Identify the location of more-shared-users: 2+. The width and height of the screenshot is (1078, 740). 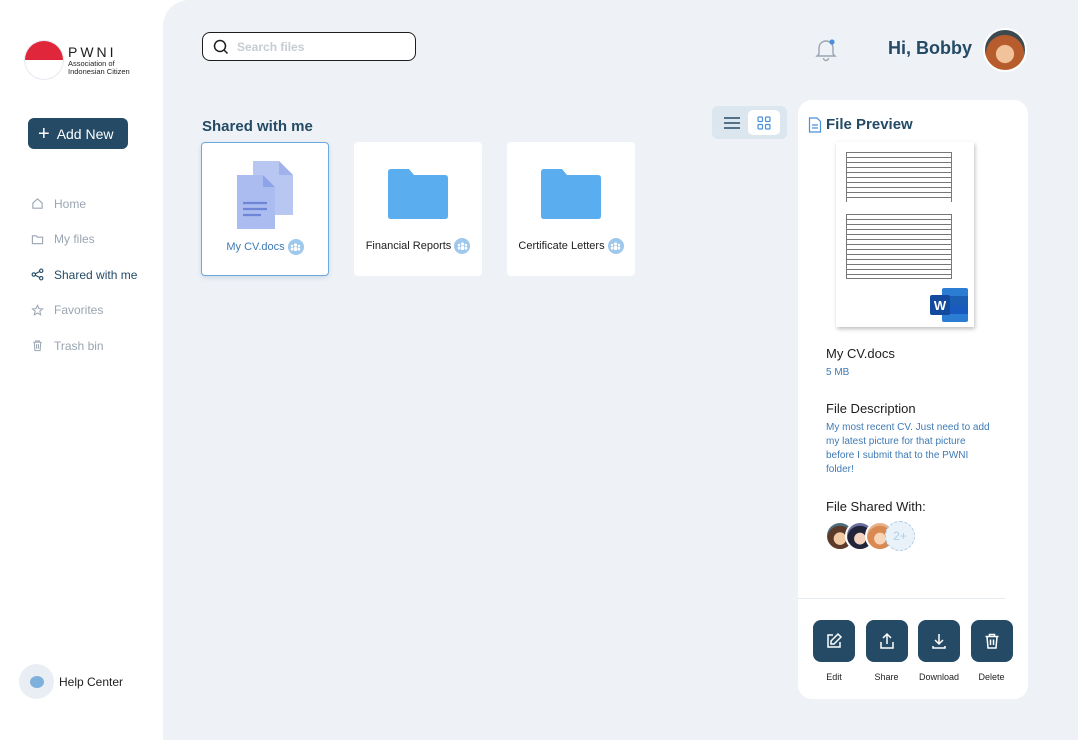
(900, 536).